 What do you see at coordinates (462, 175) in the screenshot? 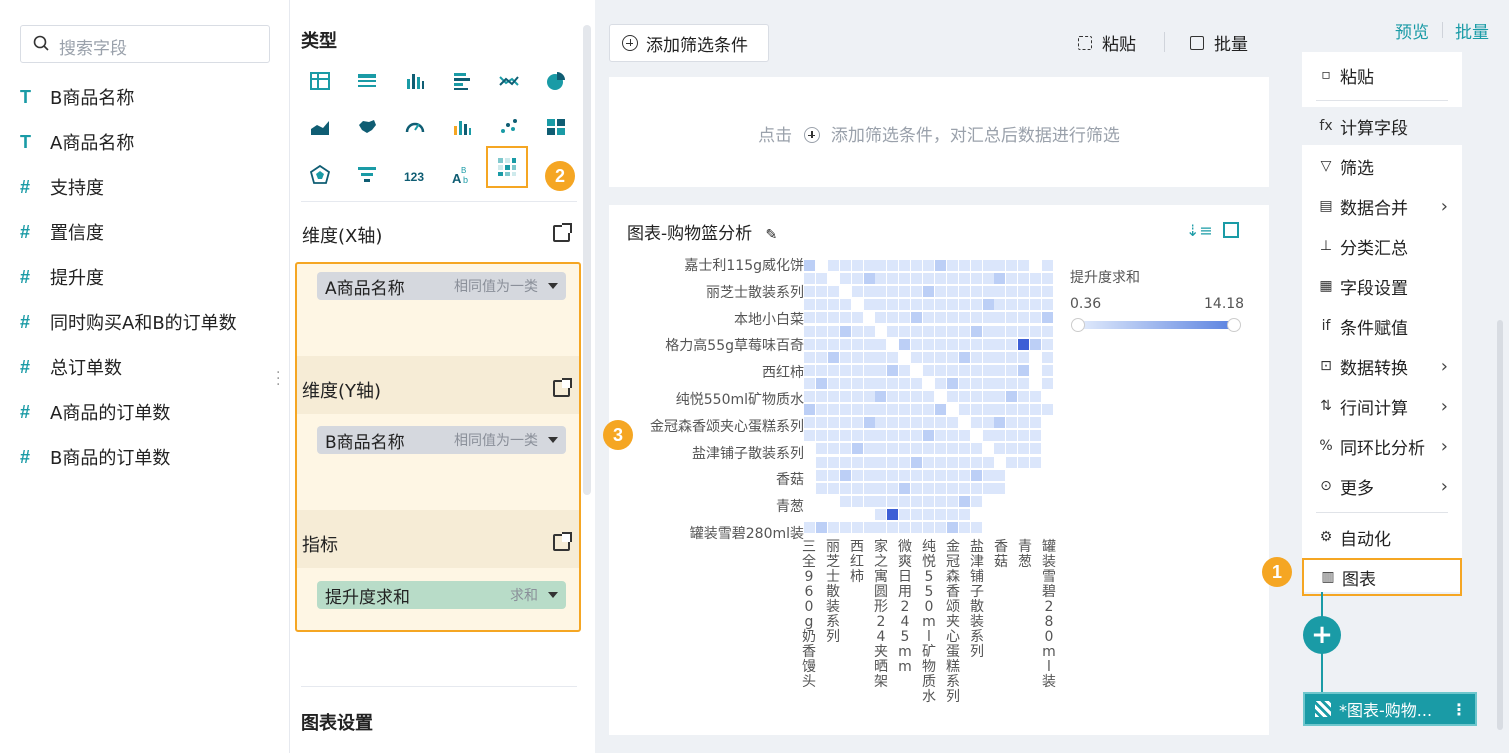
I see `word-cloud-icon: ABb` at bounding box center [462, 175].